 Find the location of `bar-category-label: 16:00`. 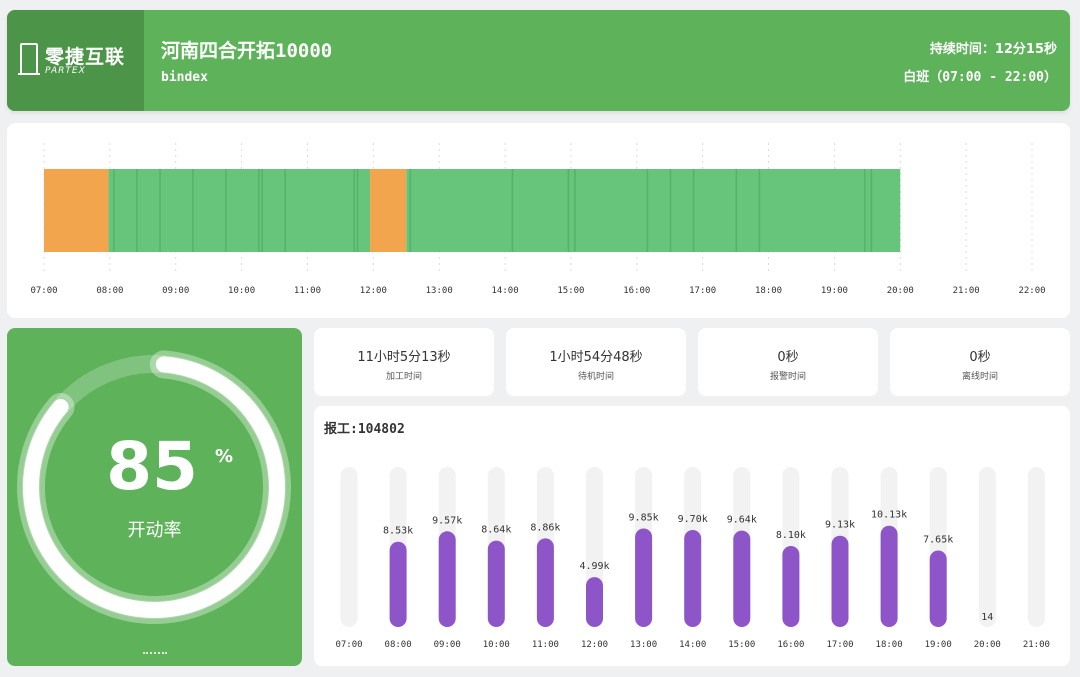

bar-category-label: 16:00 is located at coordinates (790, 645).